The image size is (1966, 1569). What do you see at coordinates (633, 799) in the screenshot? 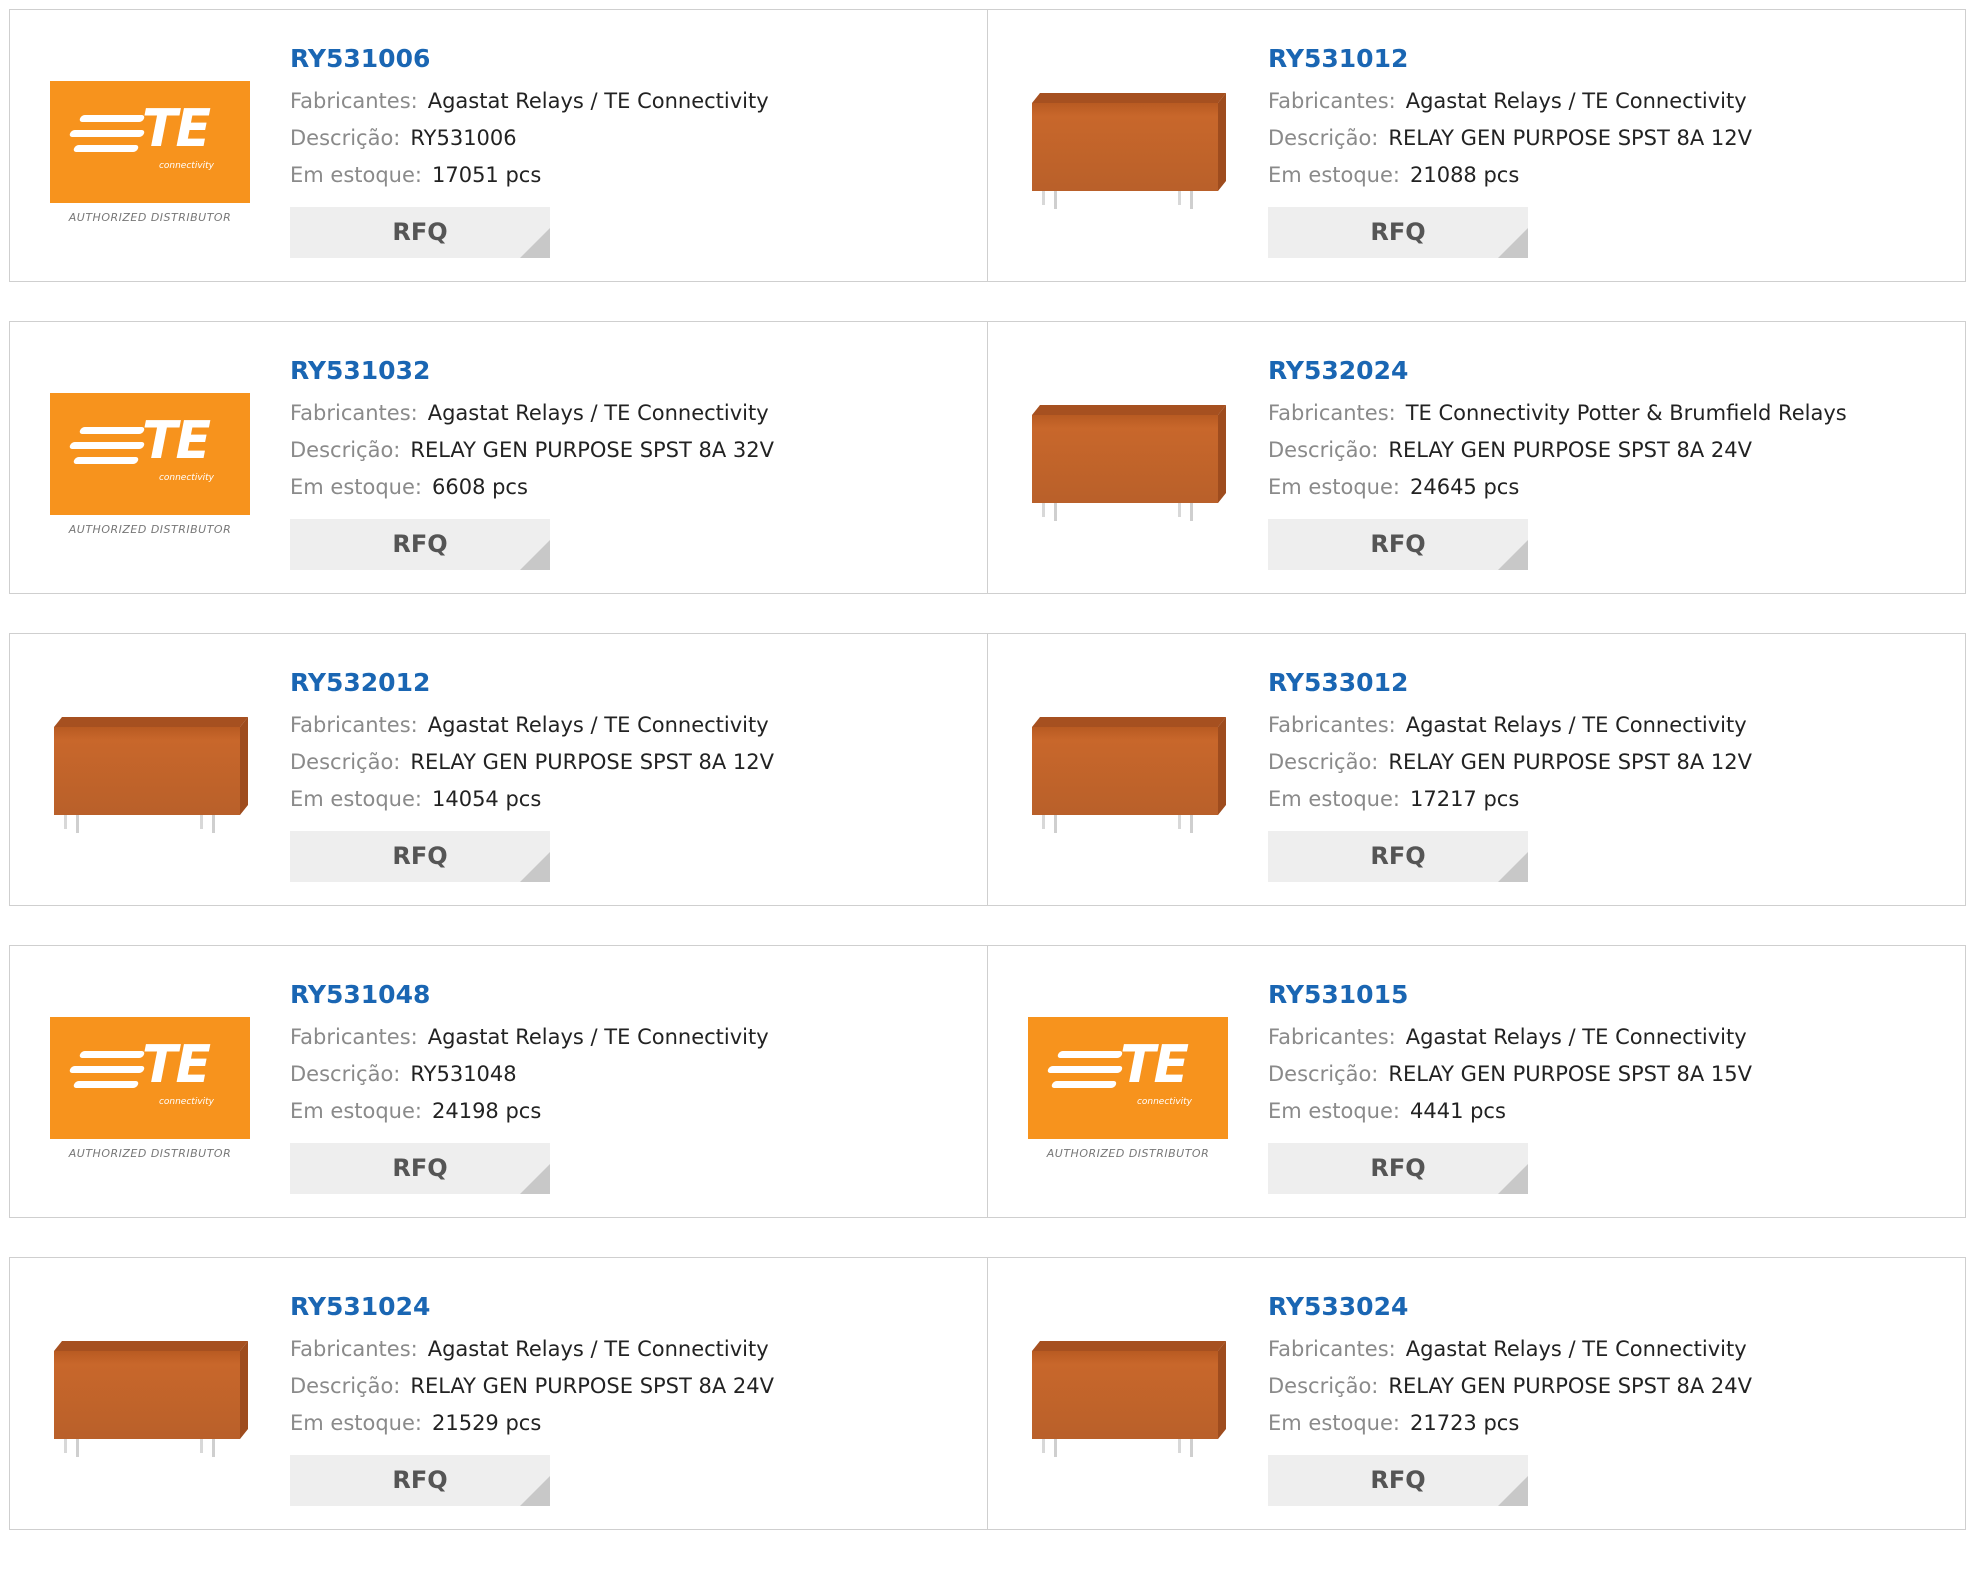
I see `stock-row: Em estoque: 14054 pcs` at bounding box center [633, 799].